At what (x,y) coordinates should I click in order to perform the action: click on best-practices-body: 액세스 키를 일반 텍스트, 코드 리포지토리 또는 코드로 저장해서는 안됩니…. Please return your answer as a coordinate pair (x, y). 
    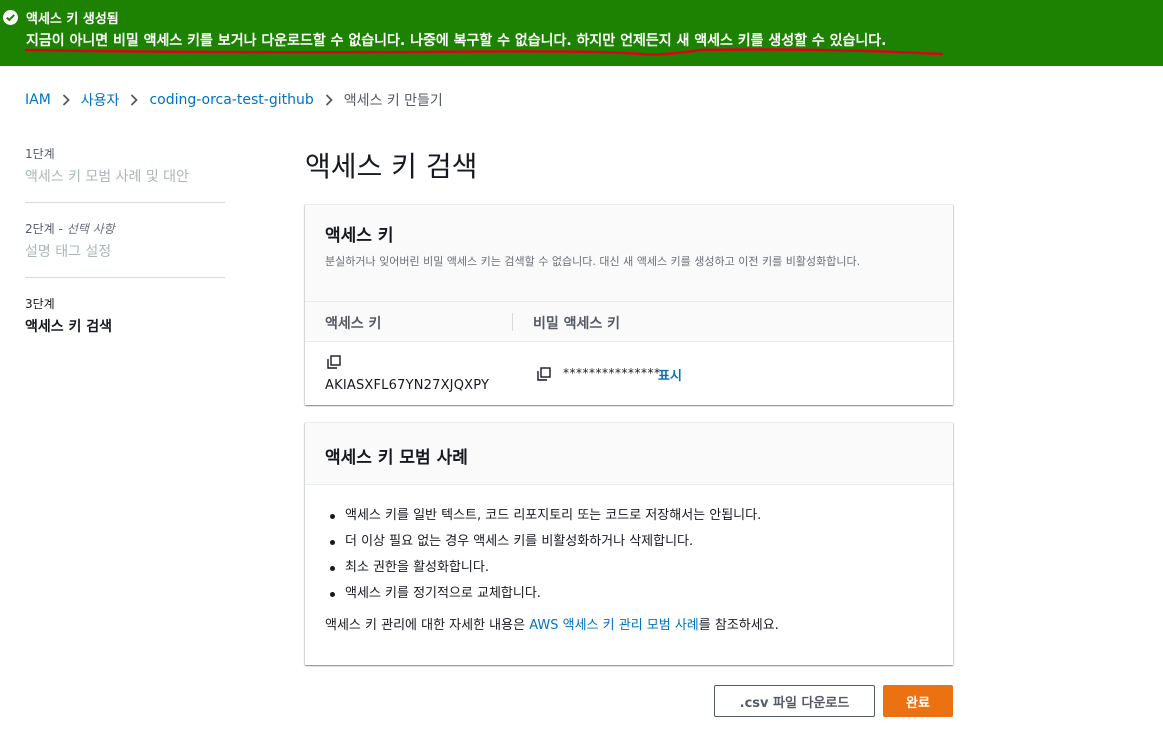
    Looking at the image, I should click on (629, 560).